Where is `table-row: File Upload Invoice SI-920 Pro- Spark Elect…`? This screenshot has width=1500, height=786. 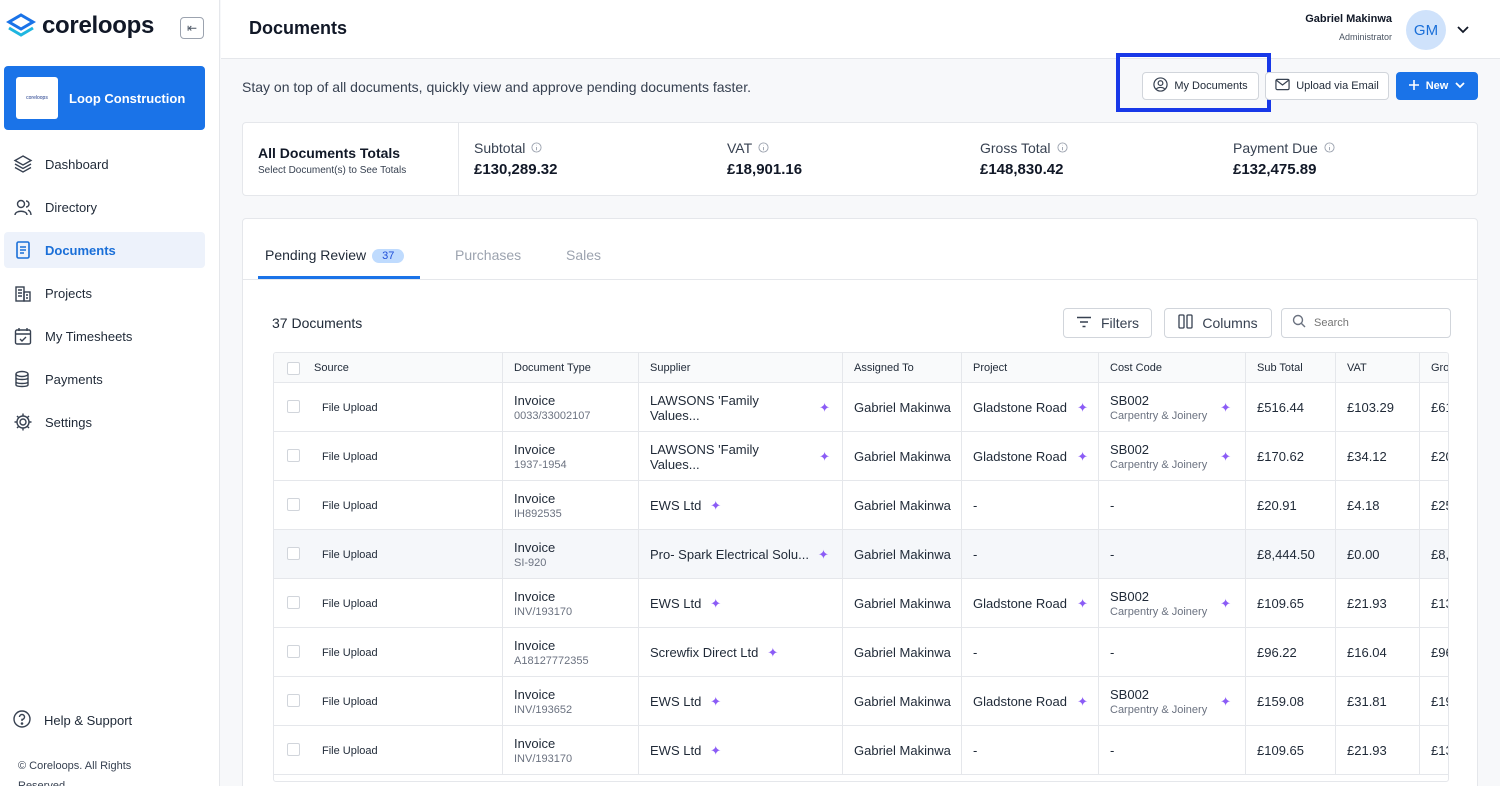
table-row: File Upload Invoice SI-920 Pro- Spark Elect… is located at coordinates (861, 554).